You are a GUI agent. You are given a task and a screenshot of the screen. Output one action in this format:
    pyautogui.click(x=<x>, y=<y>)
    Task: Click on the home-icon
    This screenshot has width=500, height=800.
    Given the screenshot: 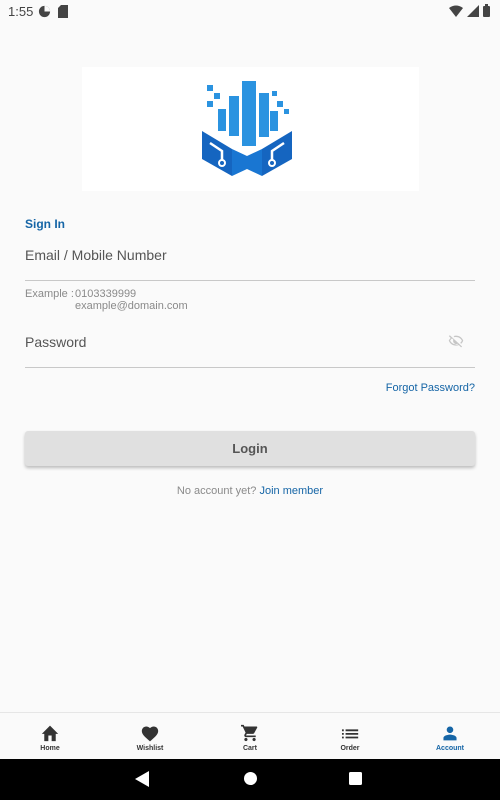 What is the action you would take?
    pyautogui.click(x=50, y=733)
    